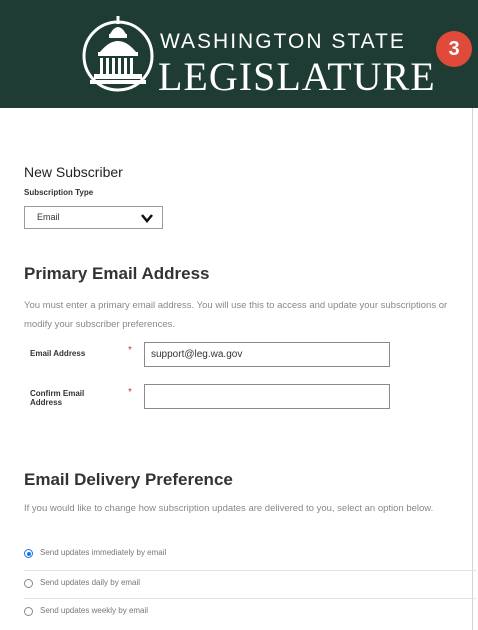  I want to click on delivery-option-label: Send updates immediately by email, so click(103, 552).